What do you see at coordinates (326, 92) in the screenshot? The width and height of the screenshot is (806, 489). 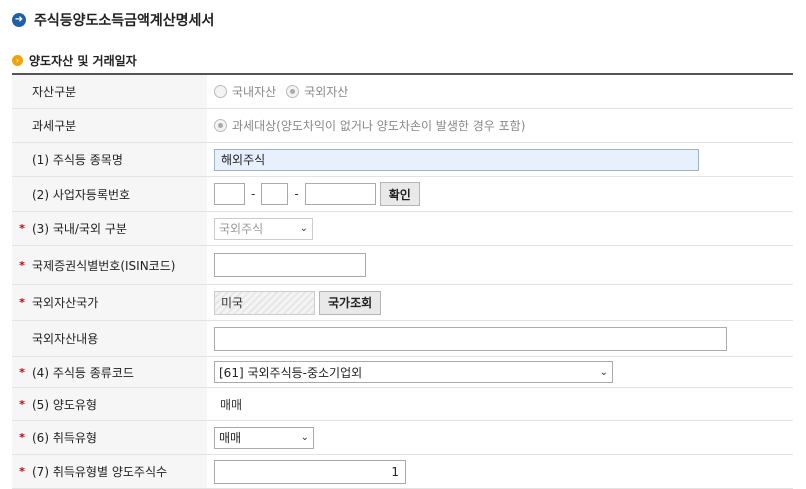 I see `radio-foreign-asset-label: 국외자산` at bounding box center [326, 92].